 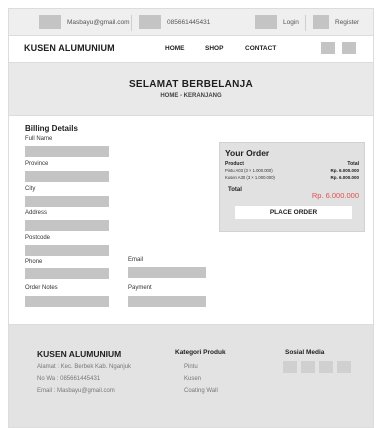 I want to click on email-label: Email, so click(x=136, y=260).